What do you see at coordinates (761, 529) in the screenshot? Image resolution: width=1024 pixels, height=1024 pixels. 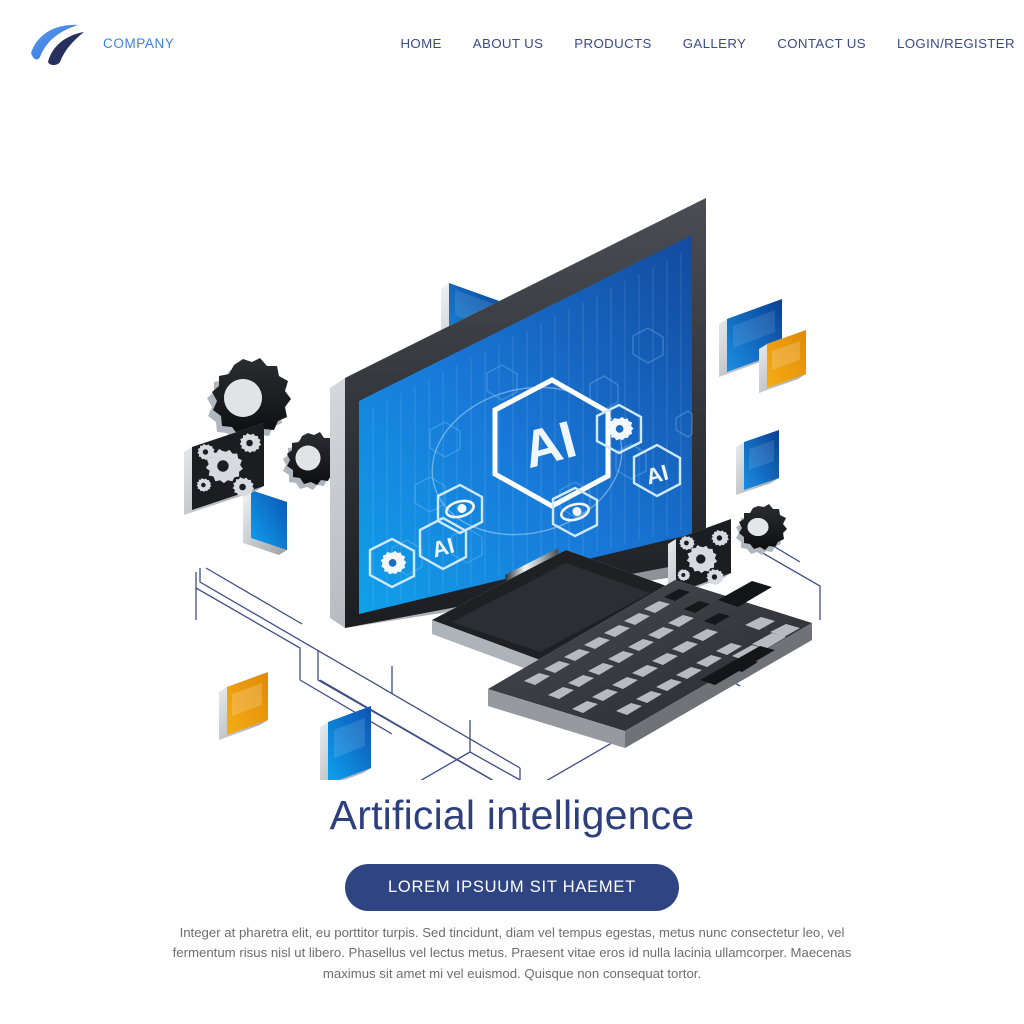 I see `gear-right` at bounding box center [761, 529].